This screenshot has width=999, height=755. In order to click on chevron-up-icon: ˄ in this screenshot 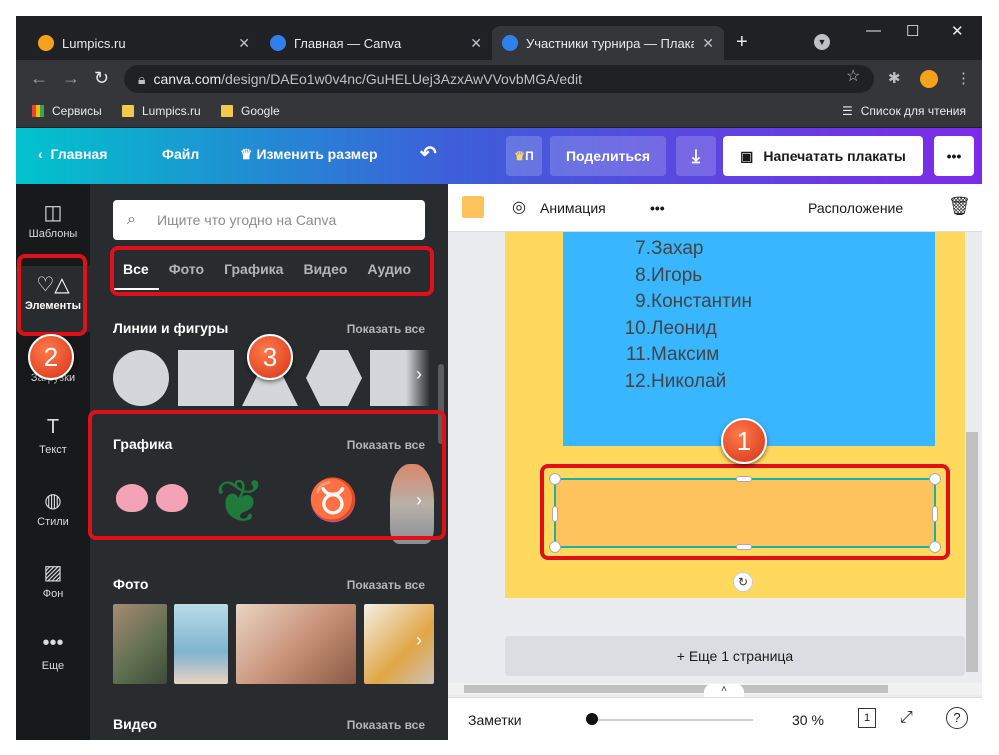, I will do `click(724, 691)`.